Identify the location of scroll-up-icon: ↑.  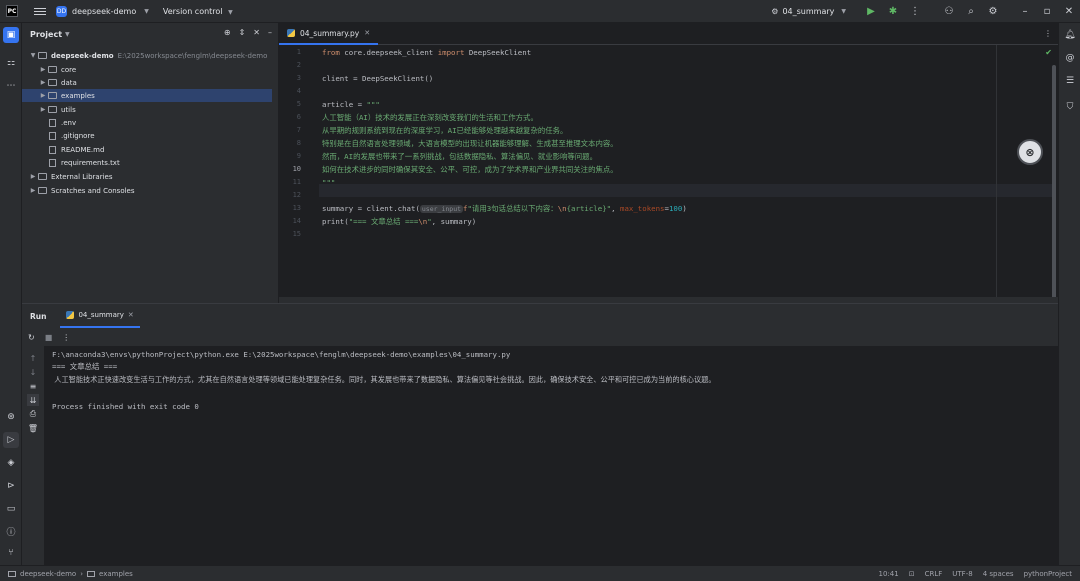
(33, 358).